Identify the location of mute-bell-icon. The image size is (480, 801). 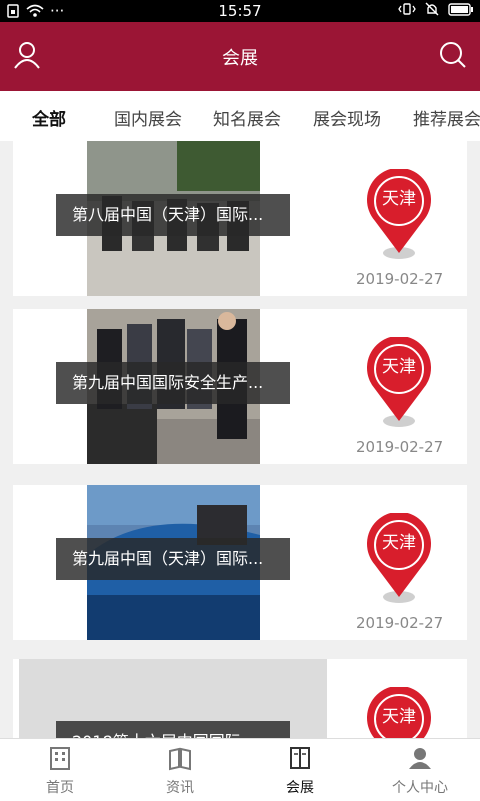
(432, 9).